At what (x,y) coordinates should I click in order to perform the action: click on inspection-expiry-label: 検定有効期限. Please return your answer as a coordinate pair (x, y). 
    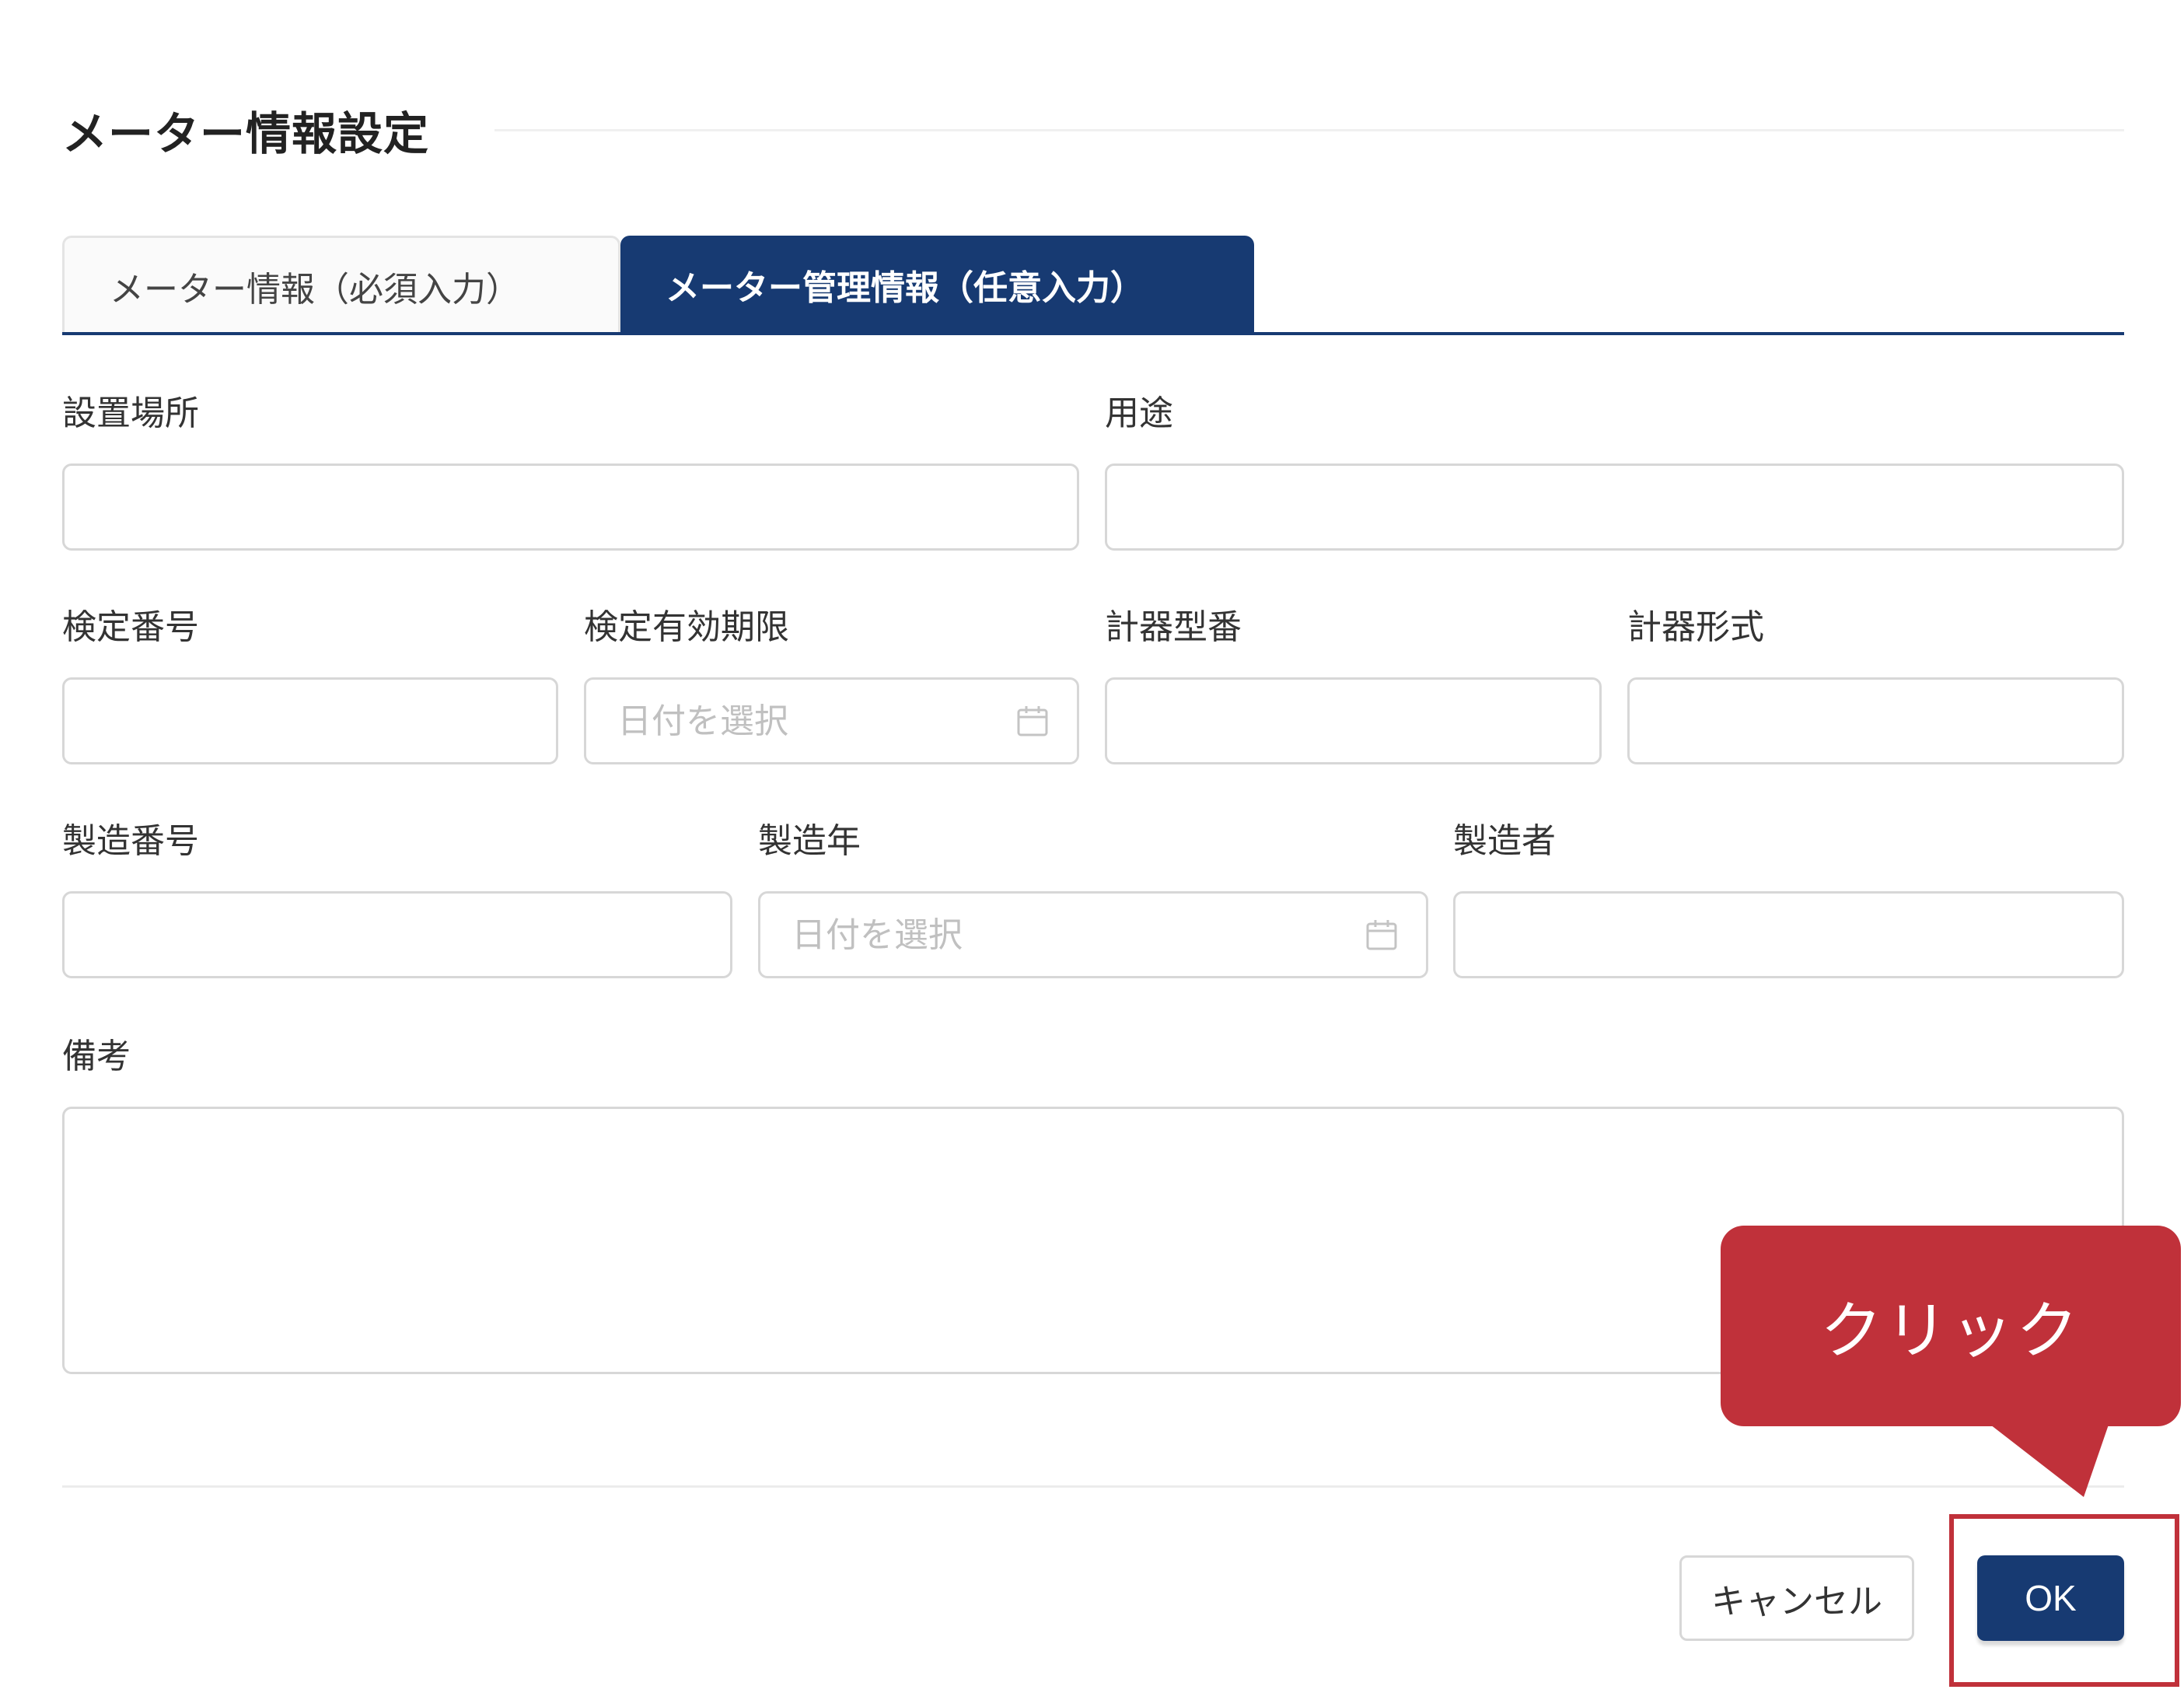
    Looking at the image, I should click on (686, 627).